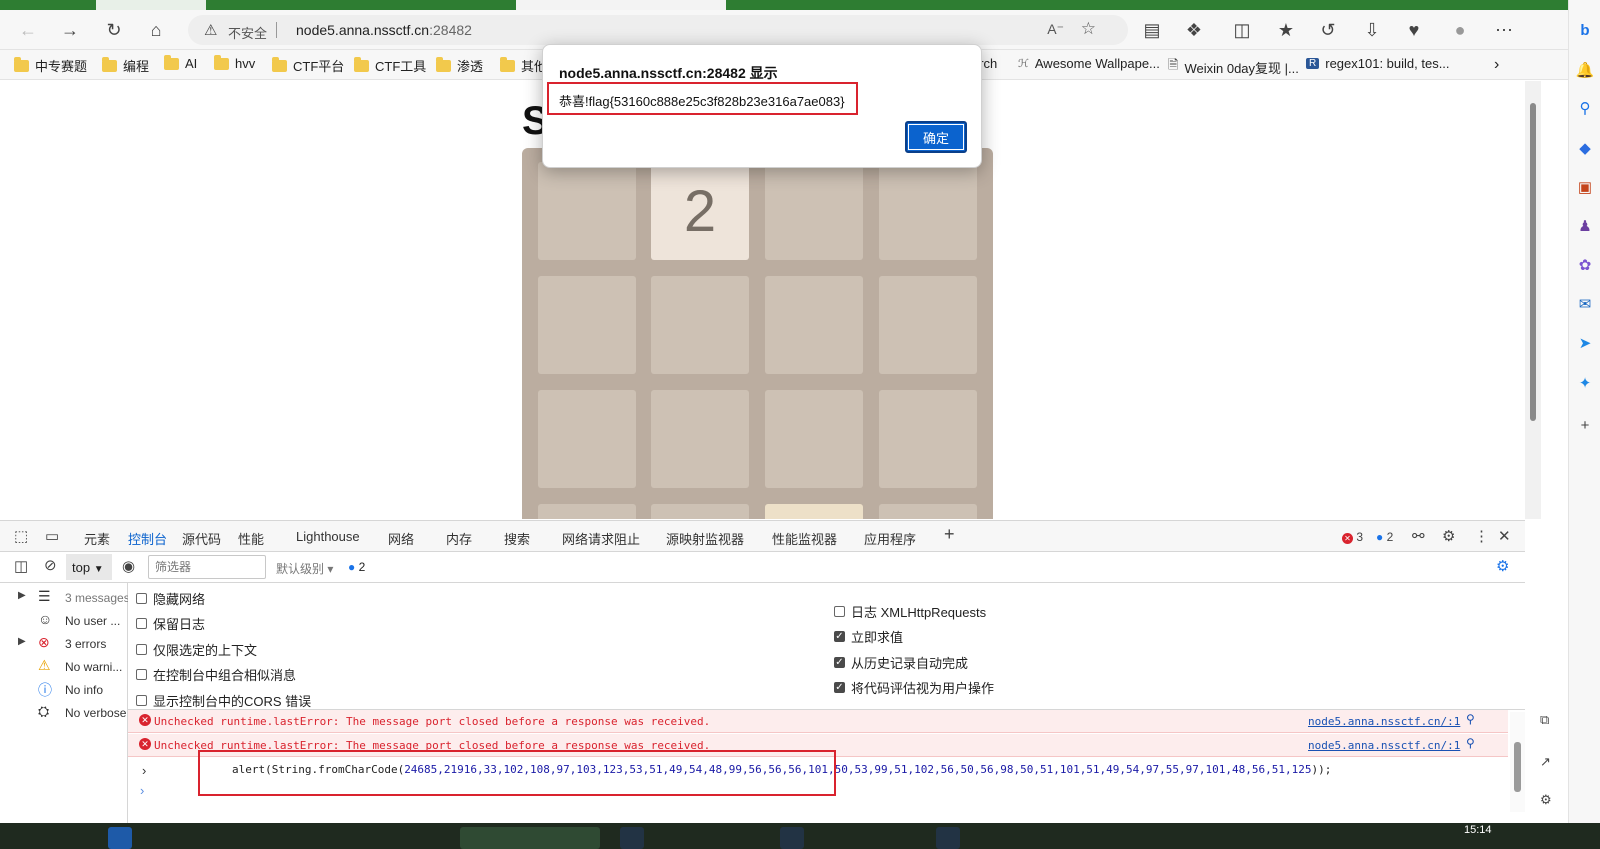 This screenshot has width=1600, height=849. What do you see at coordinates (390, 65) in the screenshot?
I see `bookmark-folder-5: CTF工具` at bounding box center [390, 65].